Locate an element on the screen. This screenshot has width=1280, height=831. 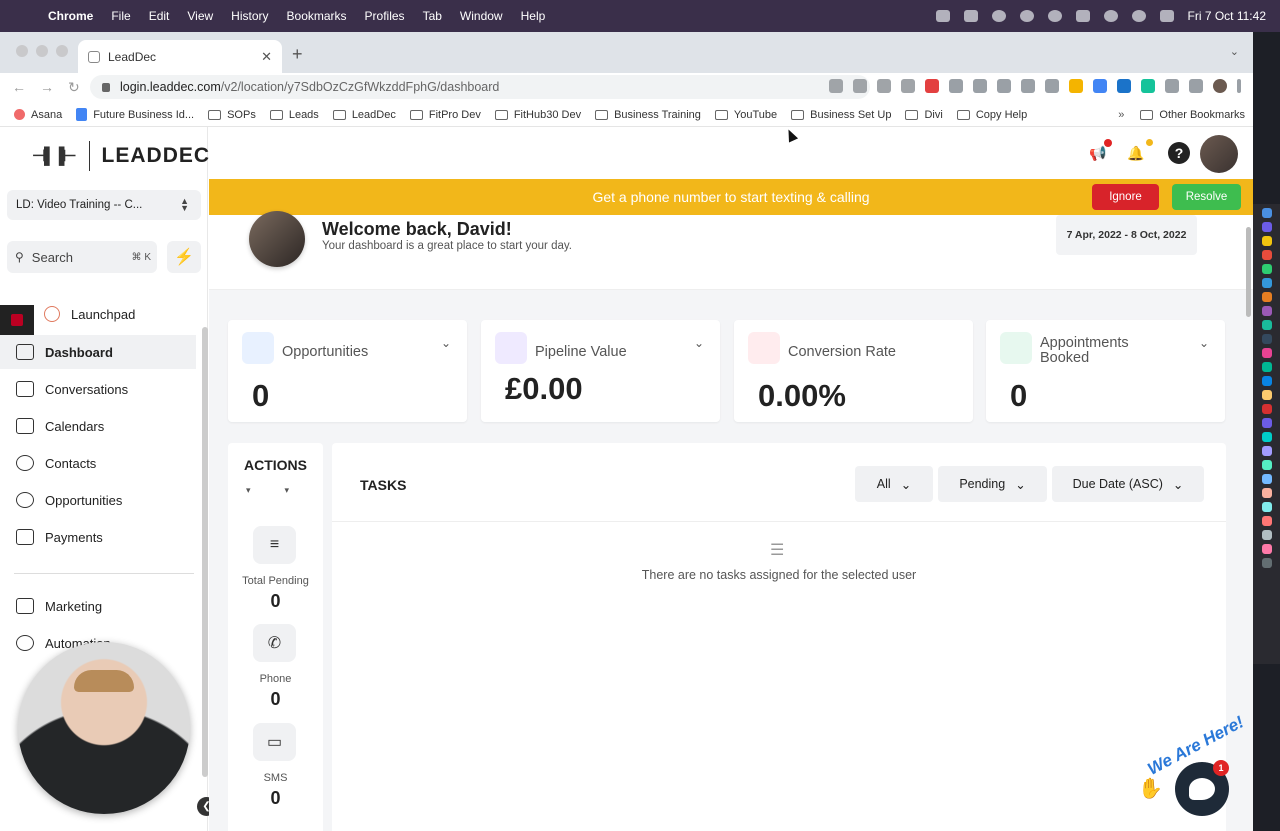
bookmark-business-set-up: Business Set Up is located at coordinates (841, 115).